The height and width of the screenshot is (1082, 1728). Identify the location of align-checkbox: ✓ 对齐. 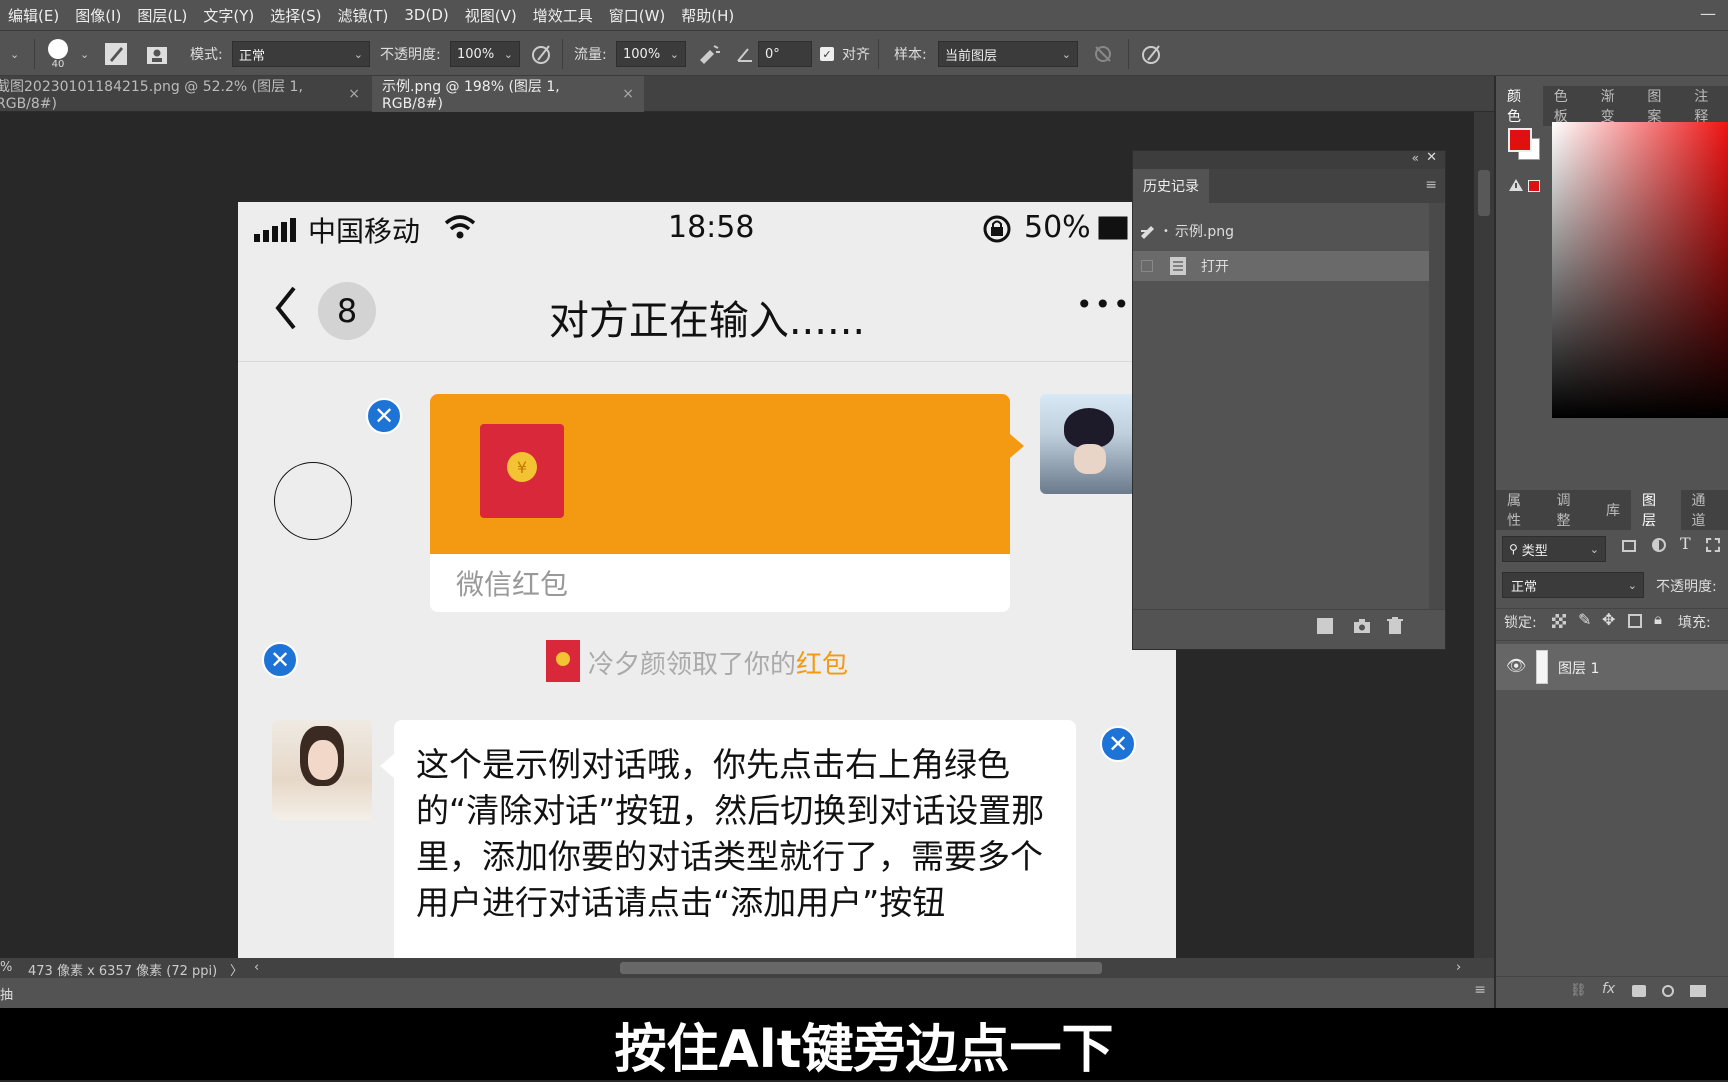
(845, 54).